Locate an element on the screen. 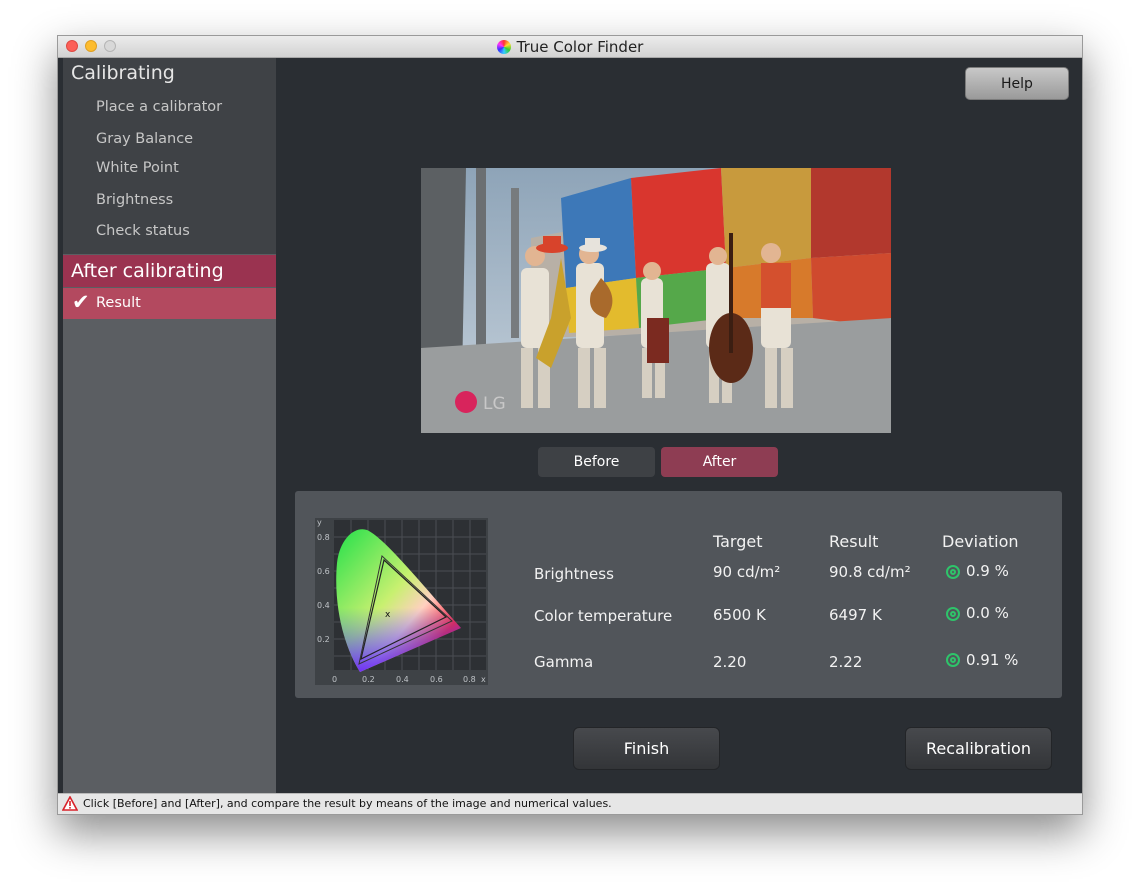  y-tick: 0.8 is located at coordinates (323, 537).